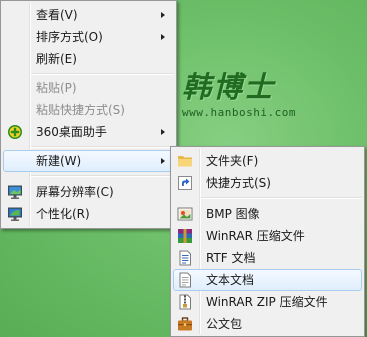 The height and width of the screenshot is (337, 367). I want to click on watermark: 韩博士 www.hanboshi.com, so click(239, 94).